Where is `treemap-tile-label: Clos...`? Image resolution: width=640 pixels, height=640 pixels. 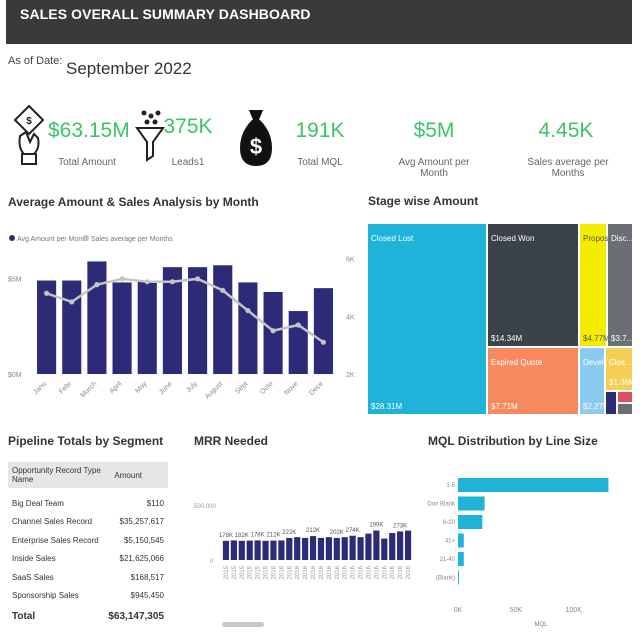
treemap-tile-label: Clos... is located at coordinates (620, 362).